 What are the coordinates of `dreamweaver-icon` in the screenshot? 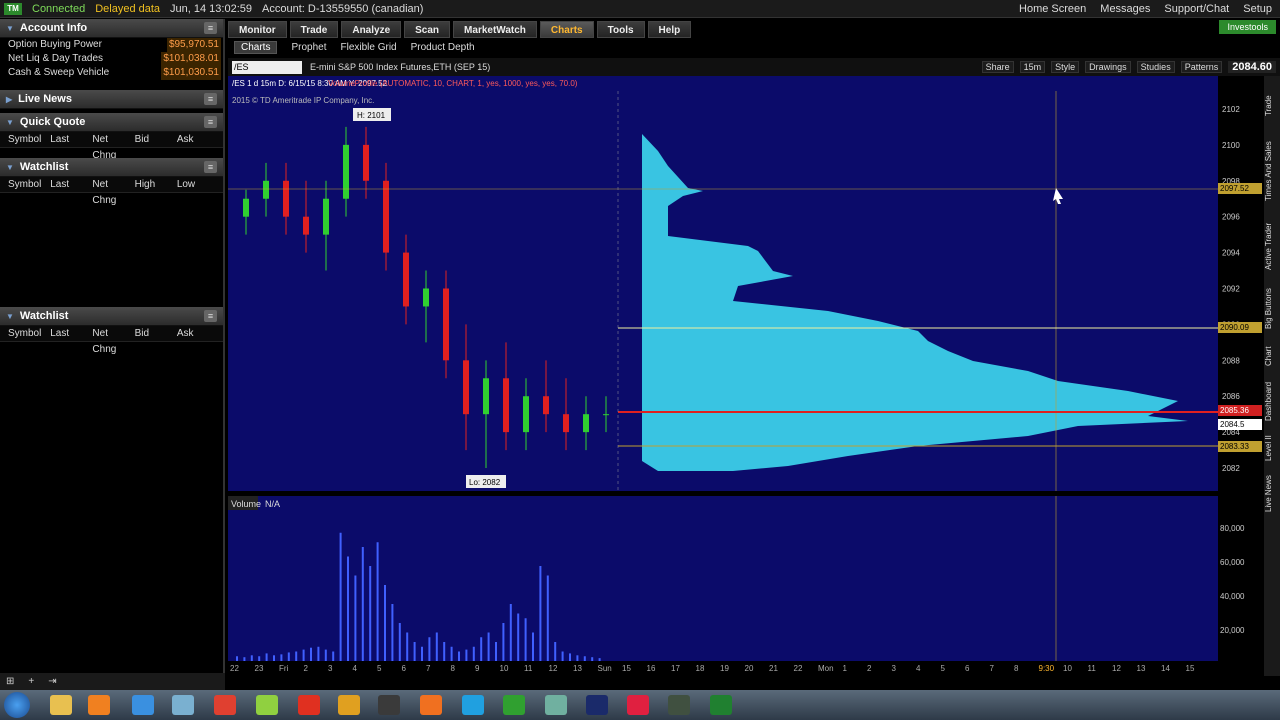 It's located at (514, 705).